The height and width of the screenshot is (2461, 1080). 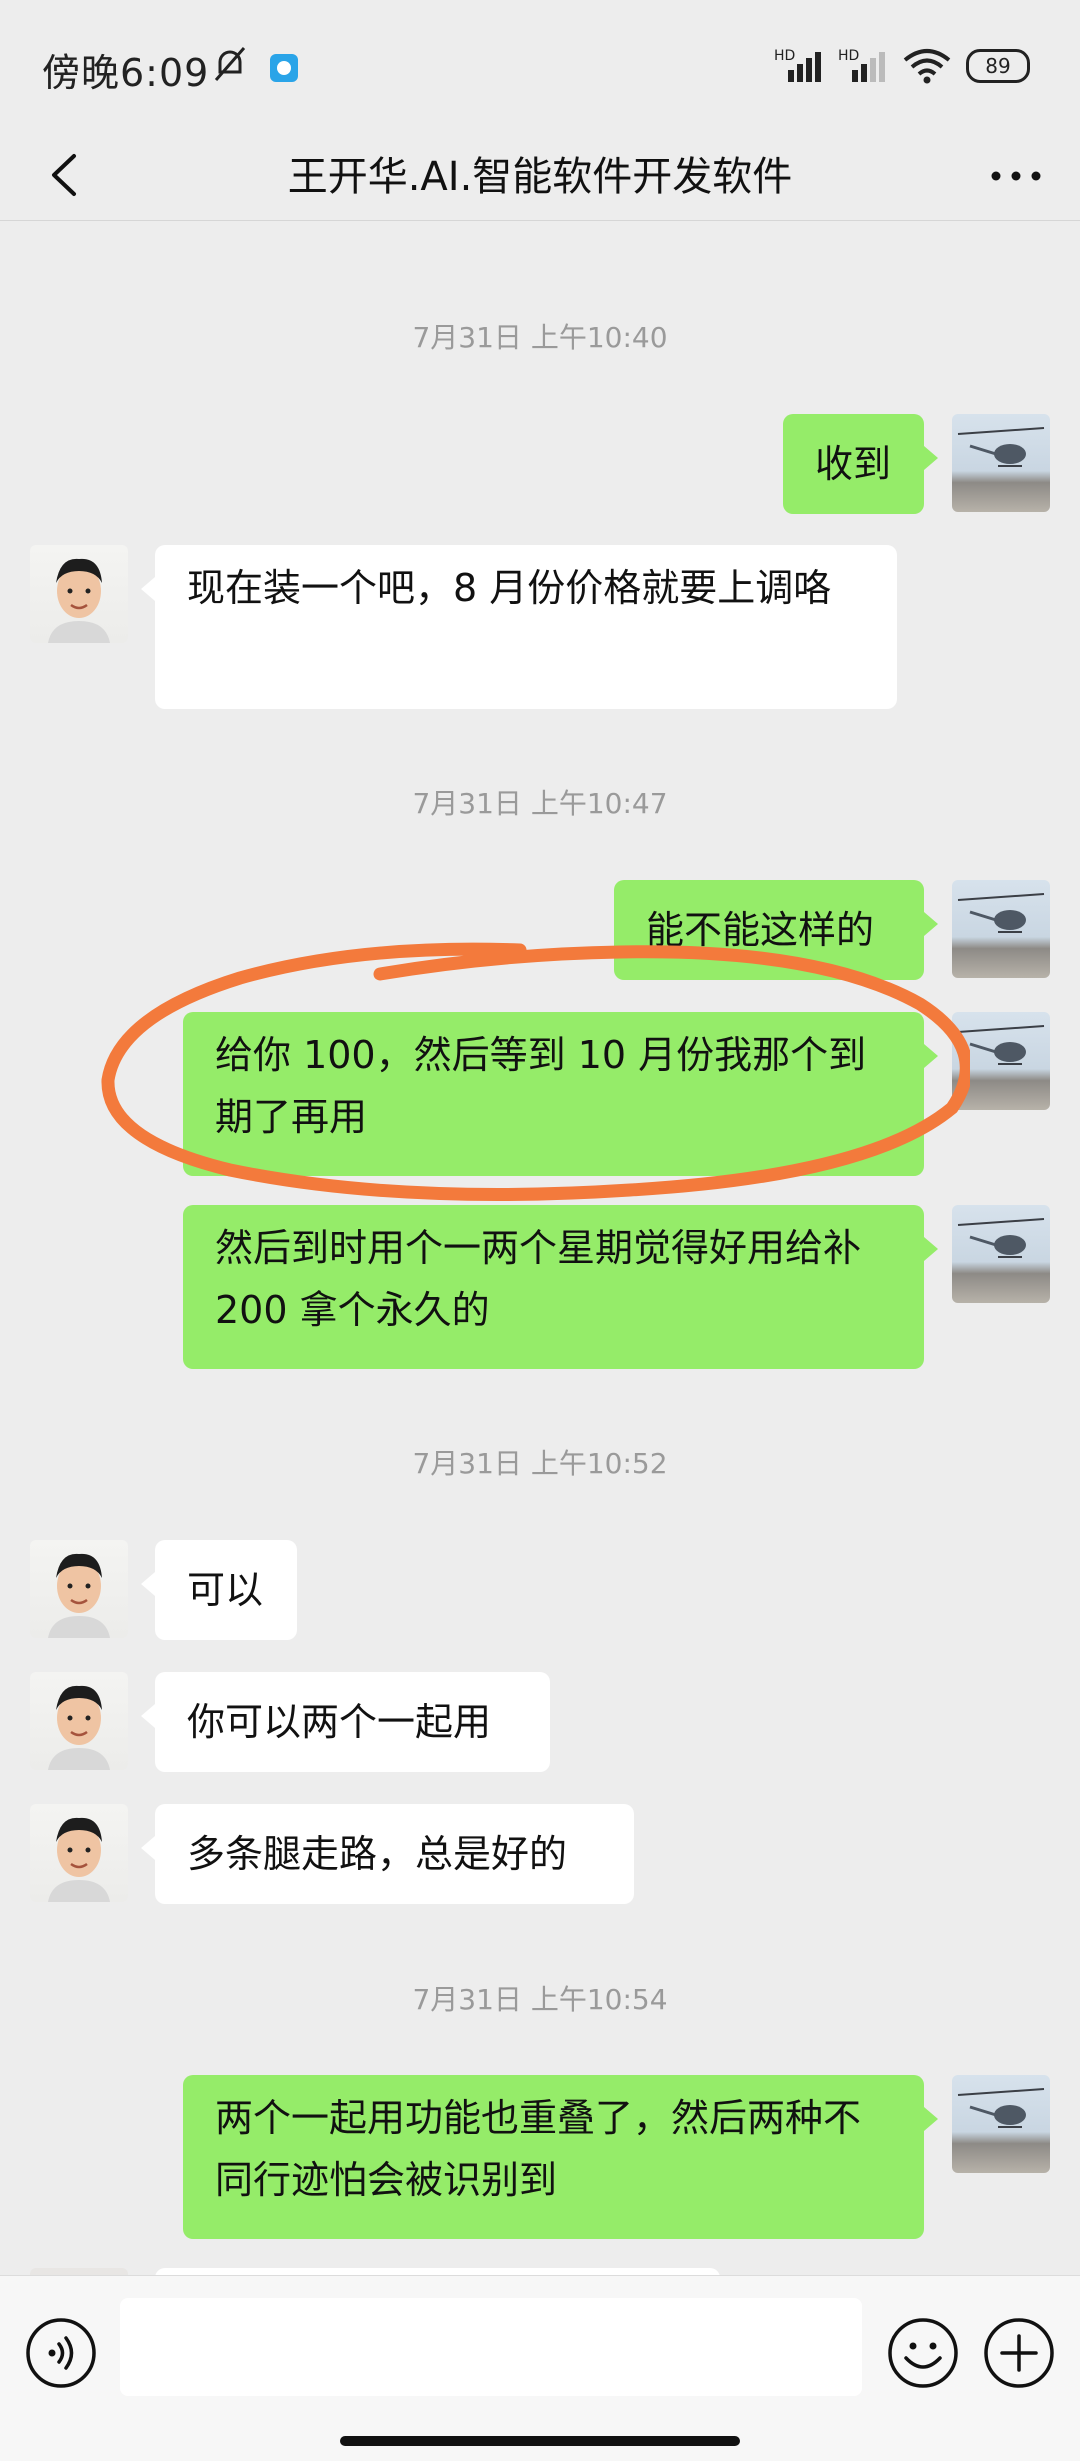 I want to click on timestamp: 7月31日 上午10:52, so click(x=540, y=1463).